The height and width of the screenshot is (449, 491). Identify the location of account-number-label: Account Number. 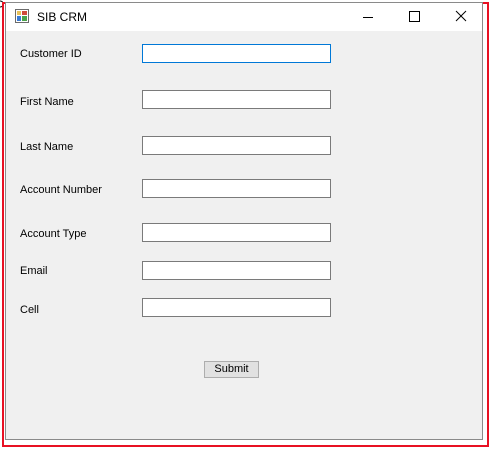
(61, 190).